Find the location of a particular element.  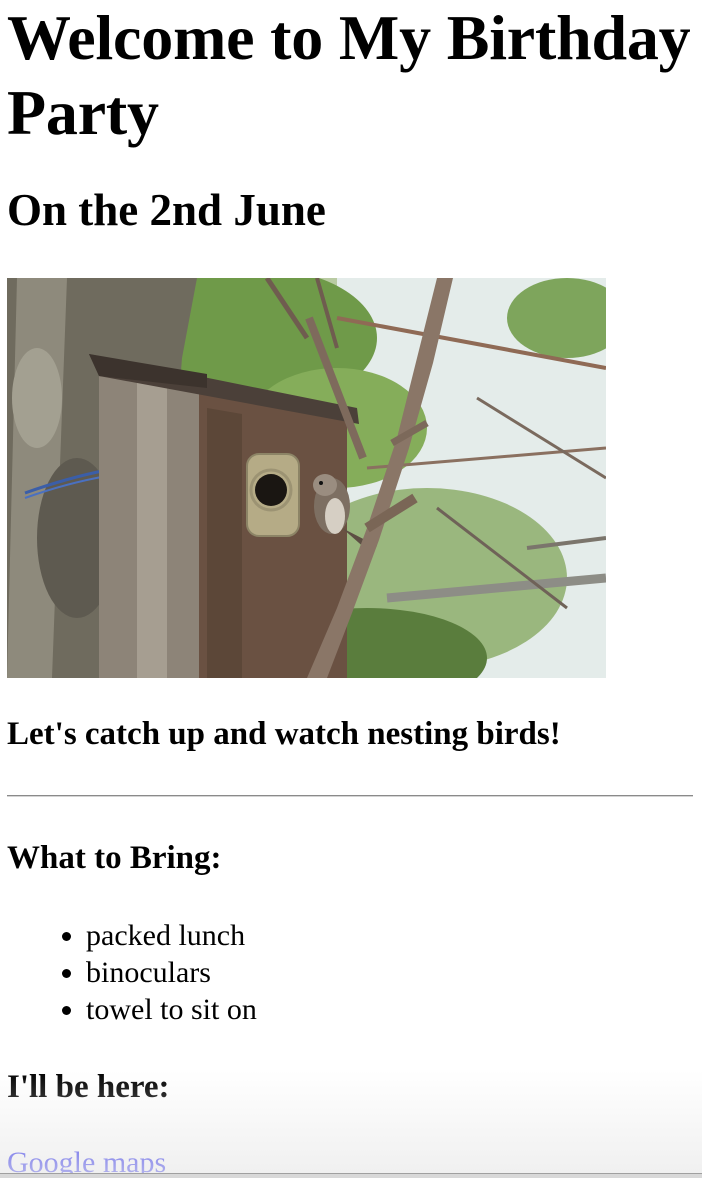

page-title: Welcome to My Birthday Party is located at coordinates (349, 75).